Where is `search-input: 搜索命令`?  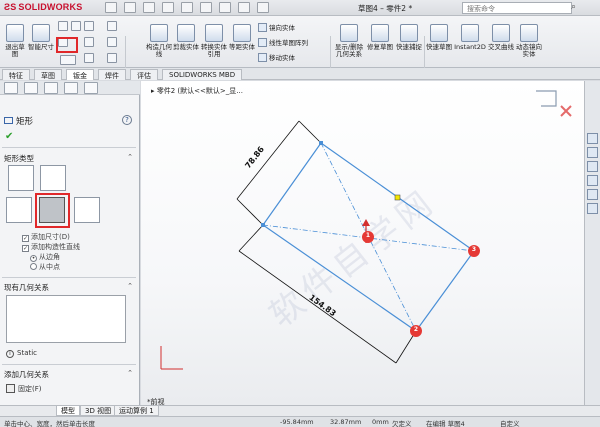
search-input: 搜索命令 is located at coordinates (517, 8).